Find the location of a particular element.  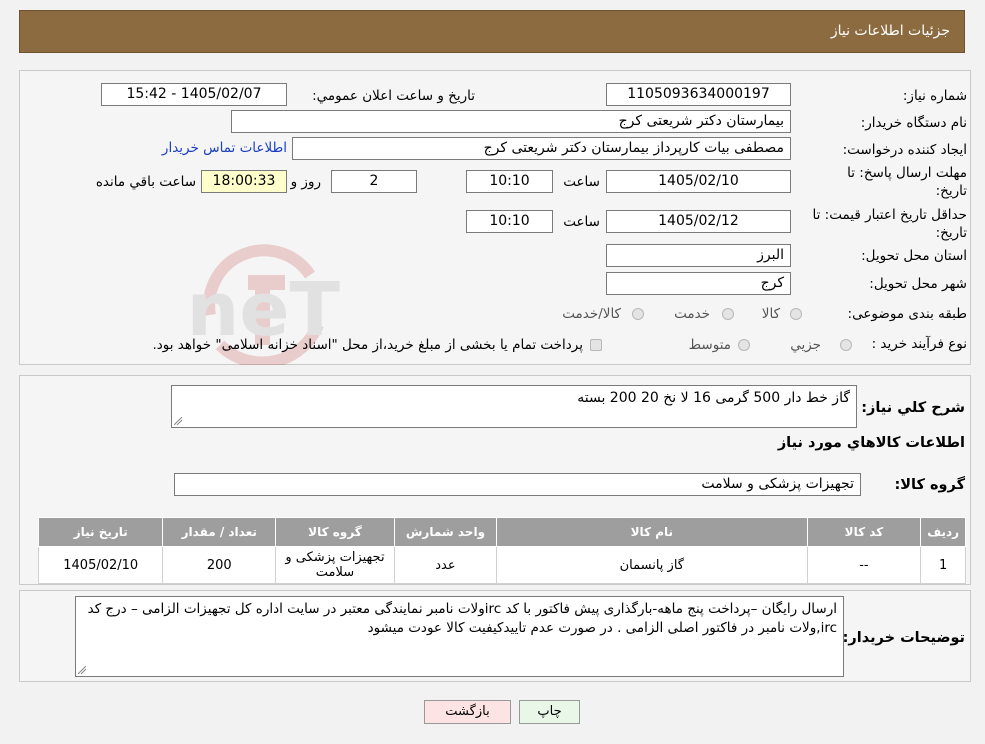

process-label: نوع فرآيند خريد : is located at coordinates (919, 344).